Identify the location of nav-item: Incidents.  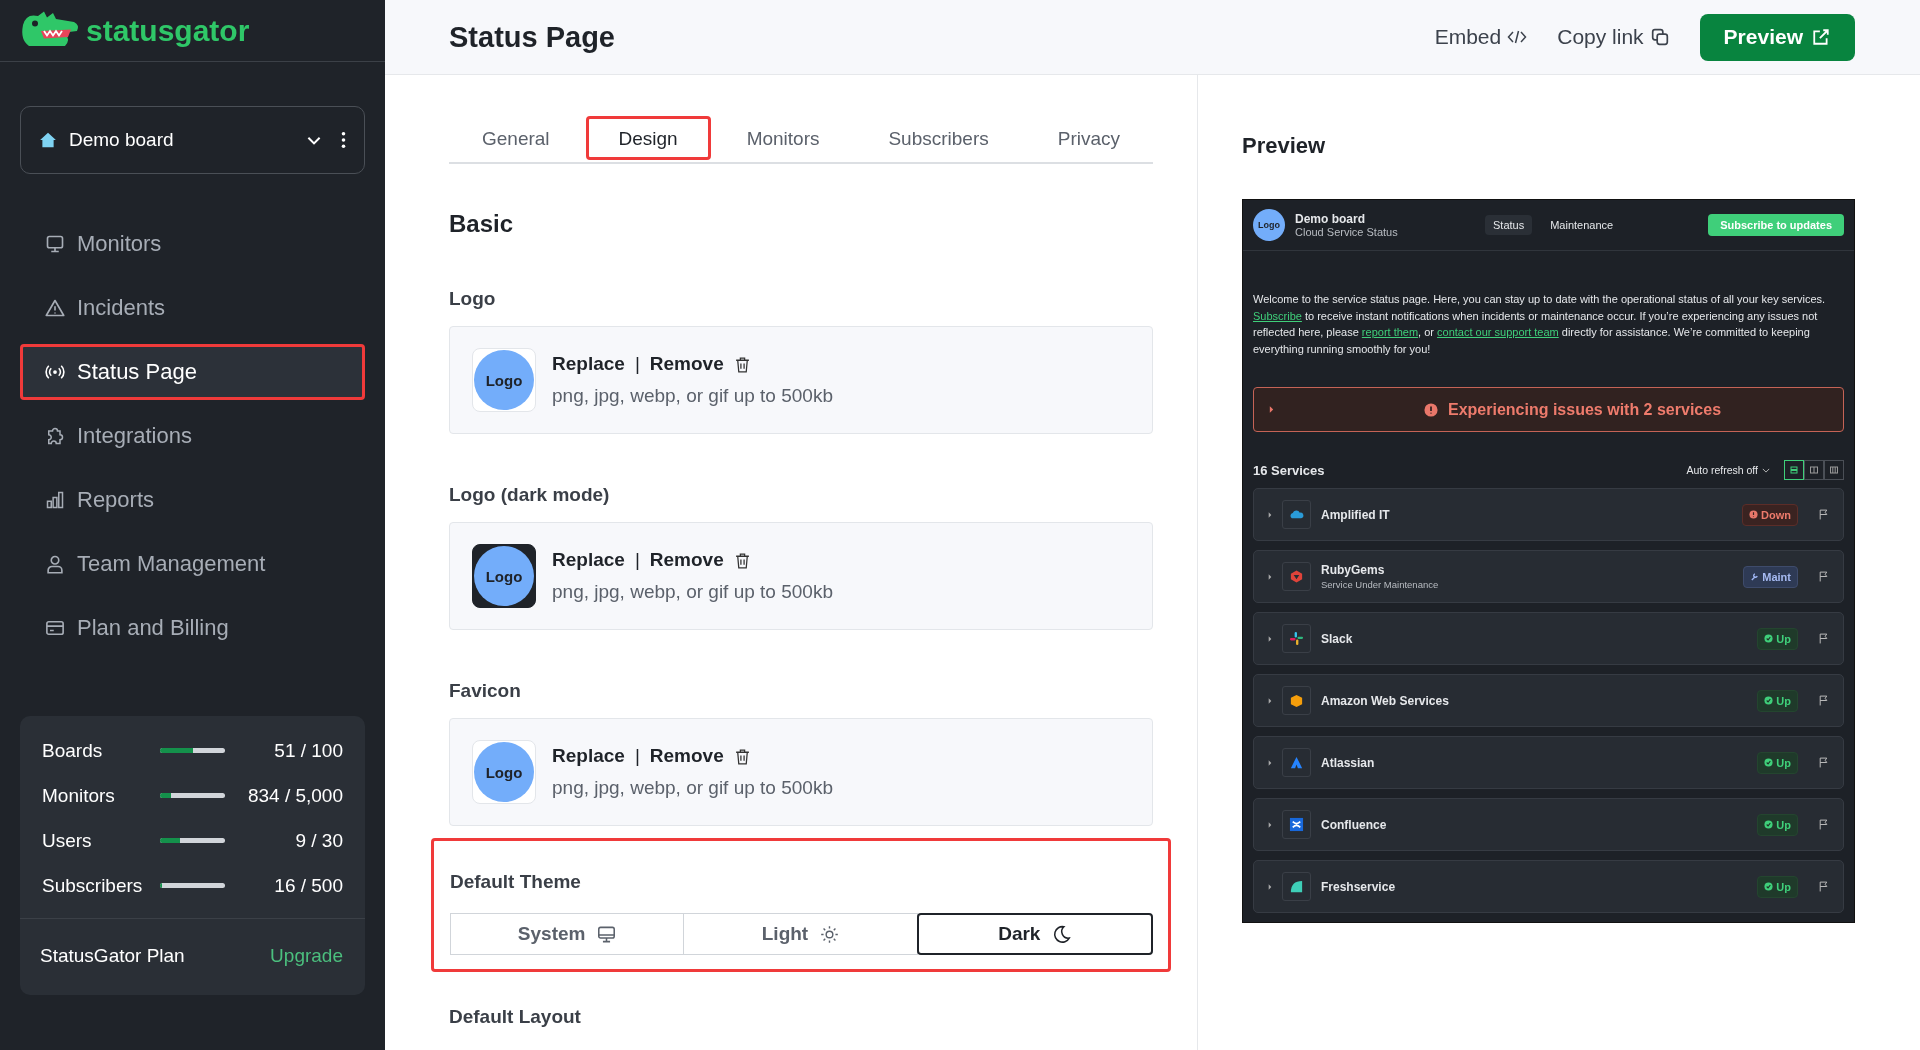
(192, 308).